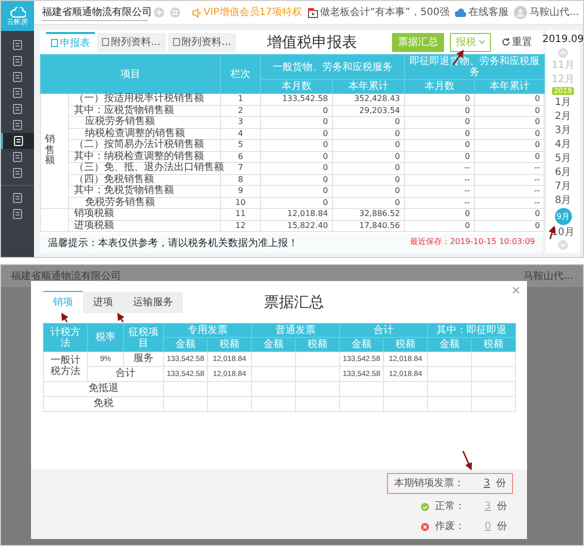 This screenshot has height=547, width=584. Describe the element at coordinates (240, 134) in the screenshot. I see `table-cell: 4` at that location.